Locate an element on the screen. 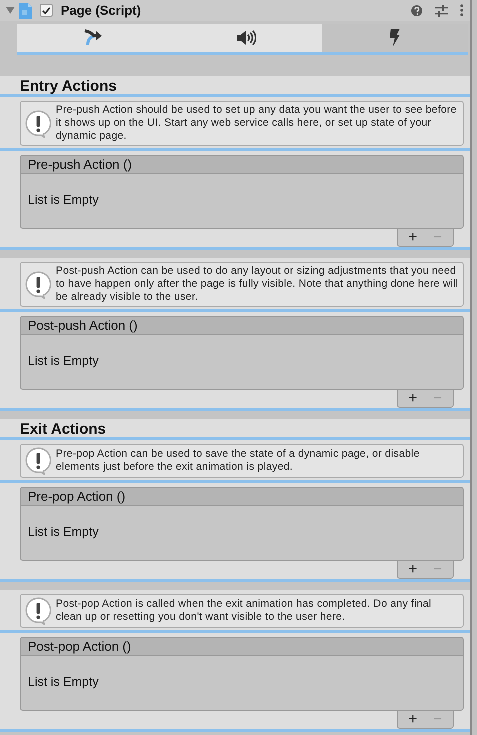 This screenshot has height=735, width=477. tab is located at coordinates (245, 38).